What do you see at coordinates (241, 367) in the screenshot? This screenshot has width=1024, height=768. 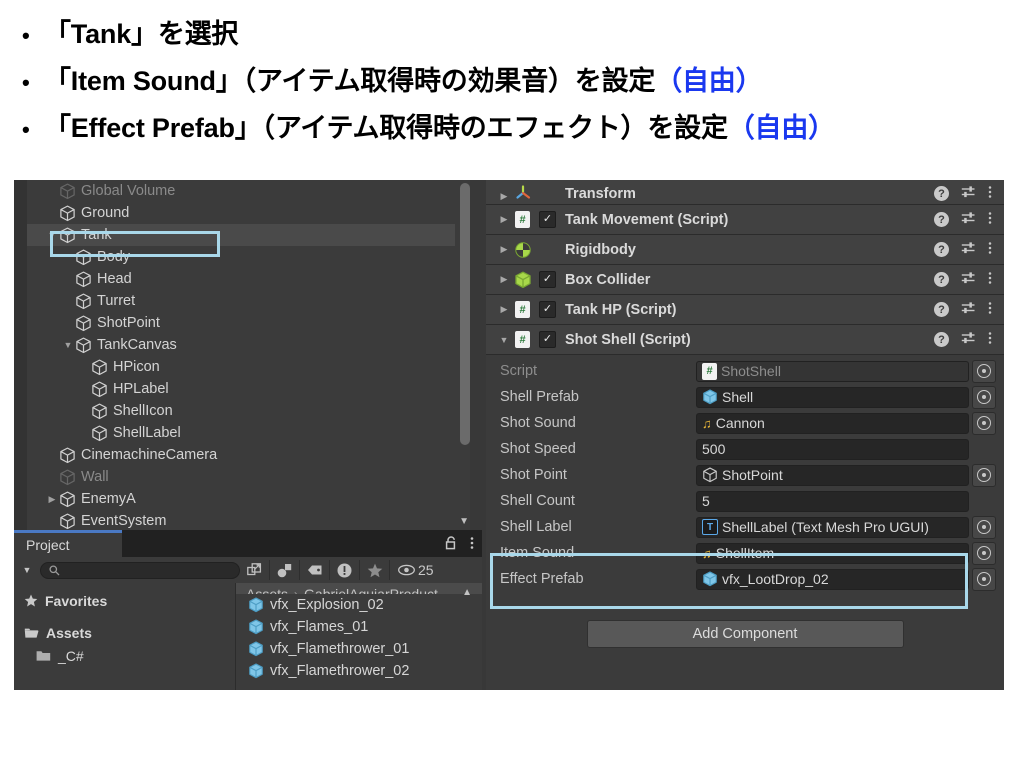 I see `hierarchy-item-hpicon: HPicon` at bounding box center [241, 367].